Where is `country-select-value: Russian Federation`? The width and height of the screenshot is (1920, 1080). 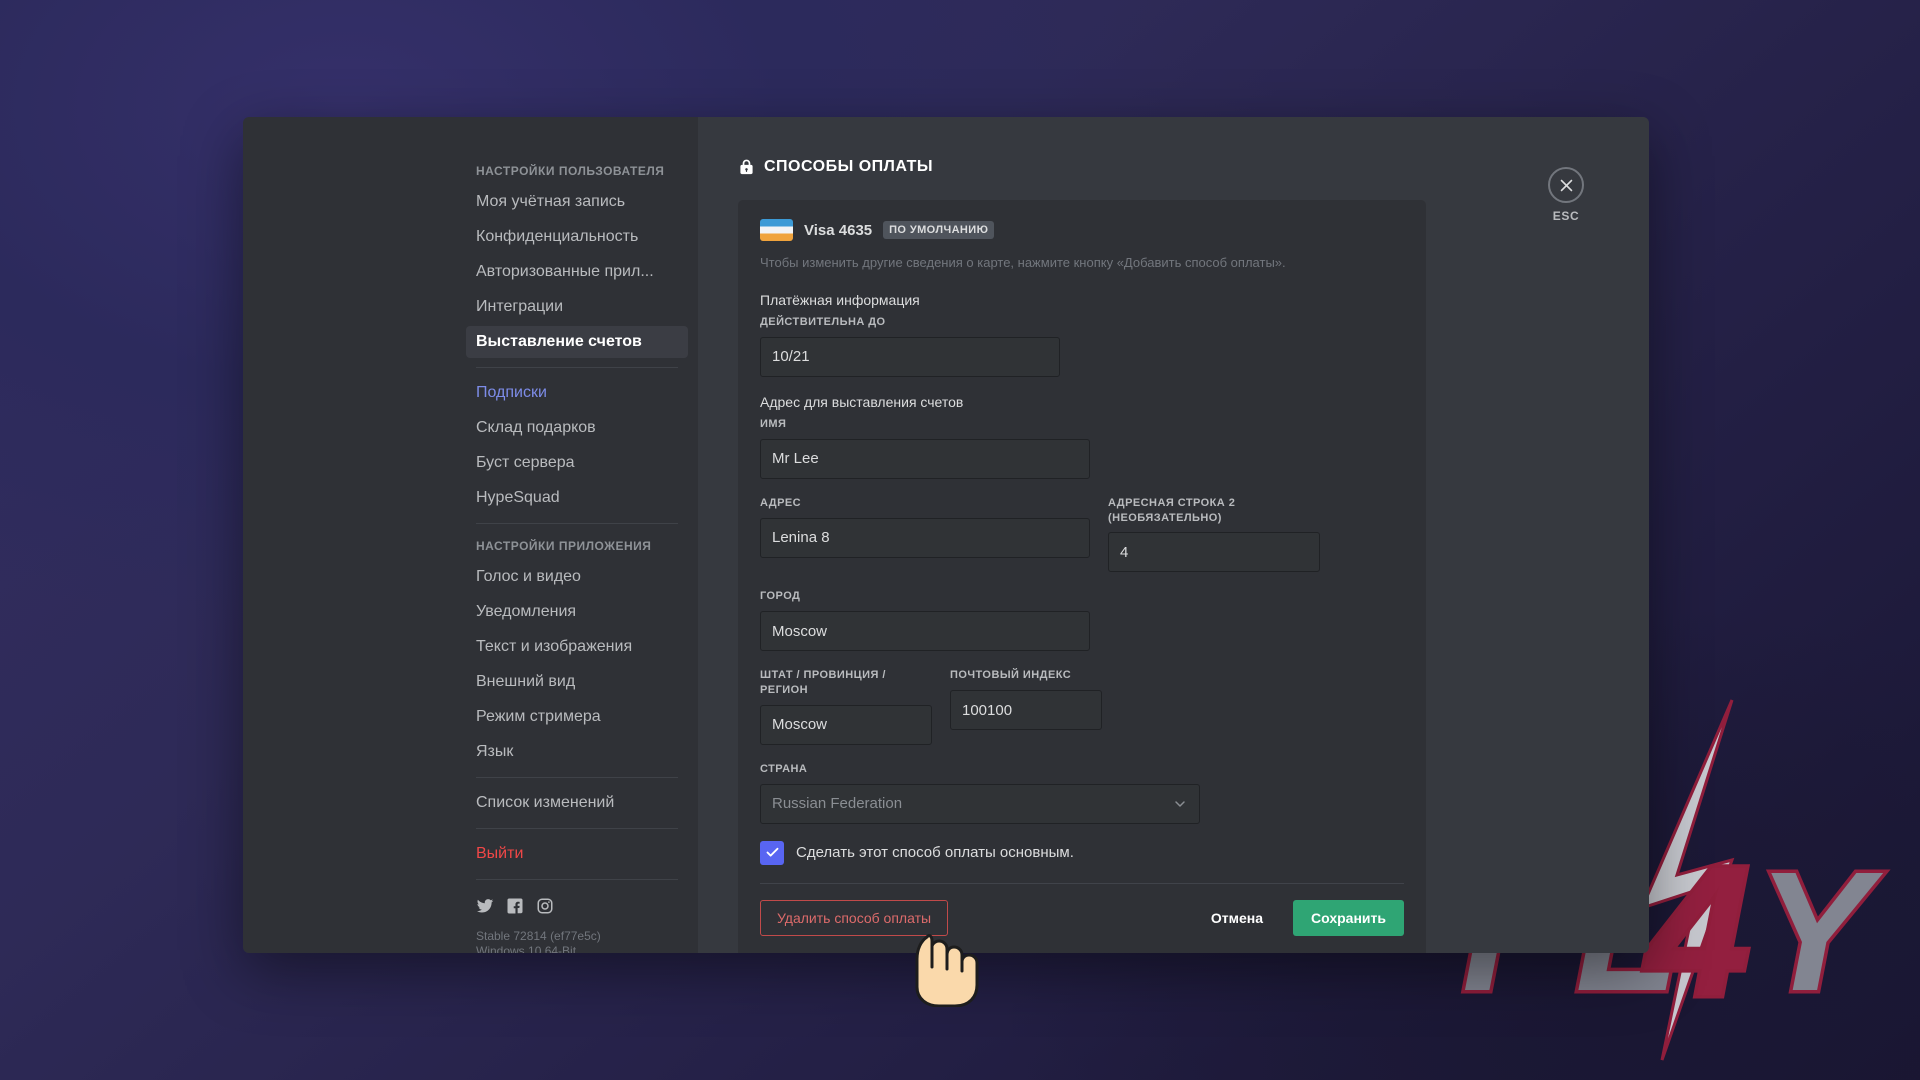
country-select-value: Russian Federation is located at coordinates (837, 804).